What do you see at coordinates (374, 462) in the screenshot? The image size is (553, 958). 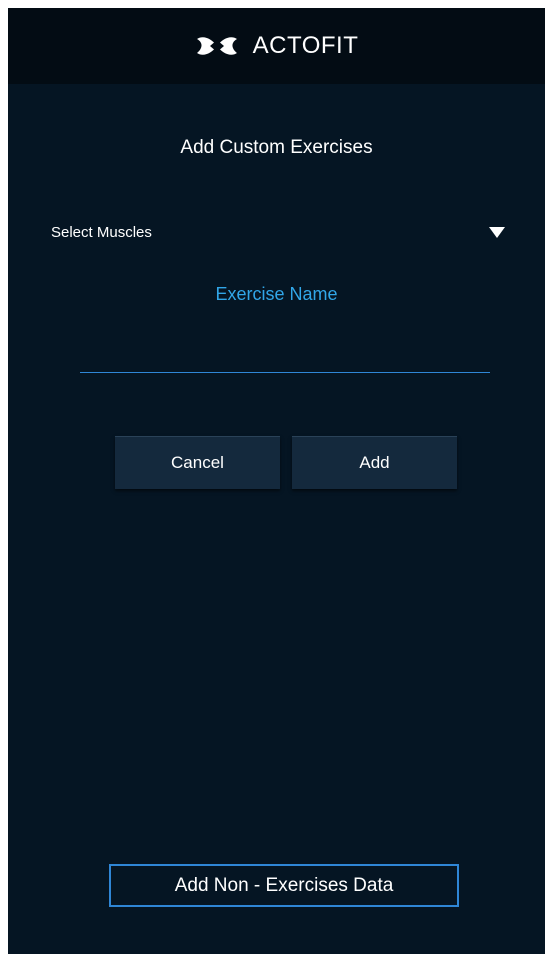 I see `add-button: Add` at bounding box center [374, 462].